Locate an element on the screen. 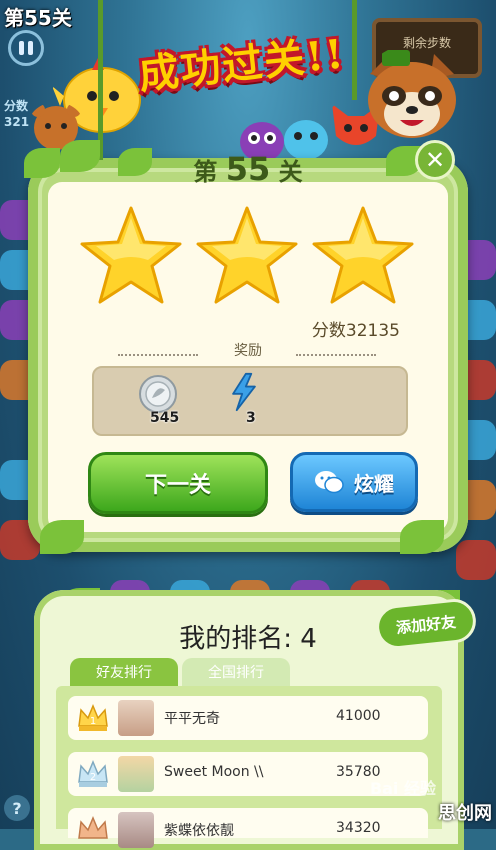 This screenshot has width=496, height=850. tab-national-ranking: 全国排行 is located at coordinates (236, 672).